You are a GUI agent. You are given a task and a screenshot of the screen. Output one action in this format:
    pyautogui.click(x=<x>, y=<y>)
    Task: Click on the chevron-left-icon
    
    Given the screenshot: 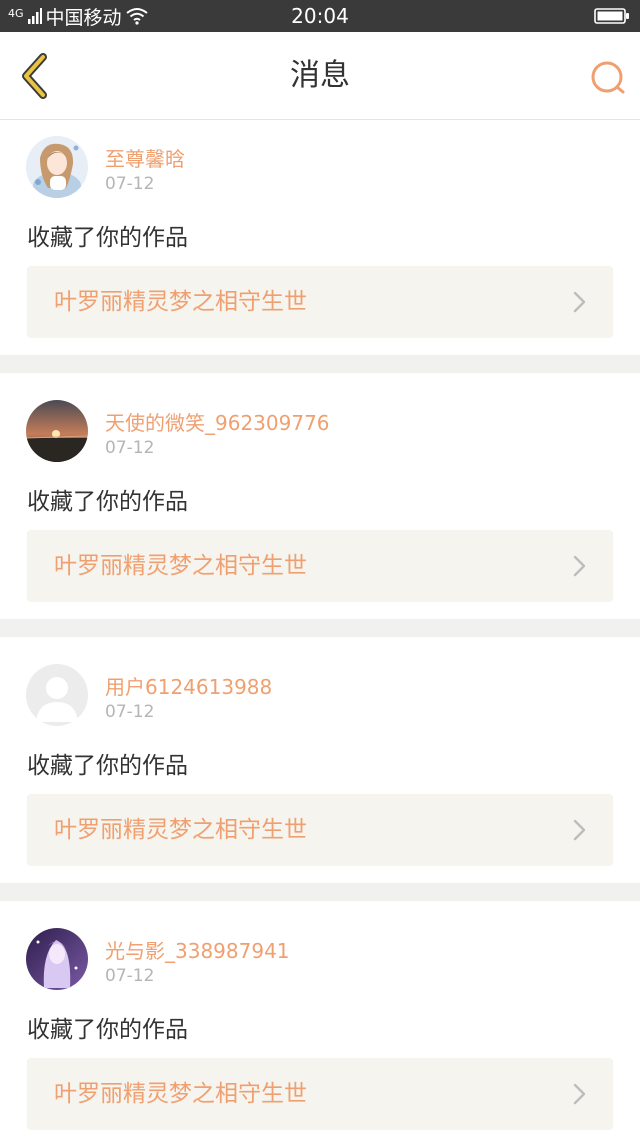 What is the action you would take?
    pyautogui.click(x=34, y=76)
    